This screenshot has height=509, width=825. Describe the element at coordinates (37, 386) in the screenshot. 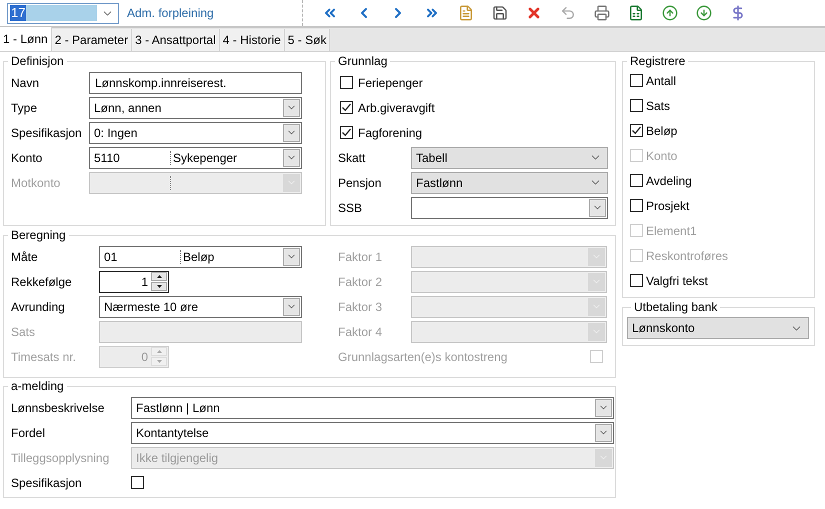

I see `group-title: a-melding` at that location.